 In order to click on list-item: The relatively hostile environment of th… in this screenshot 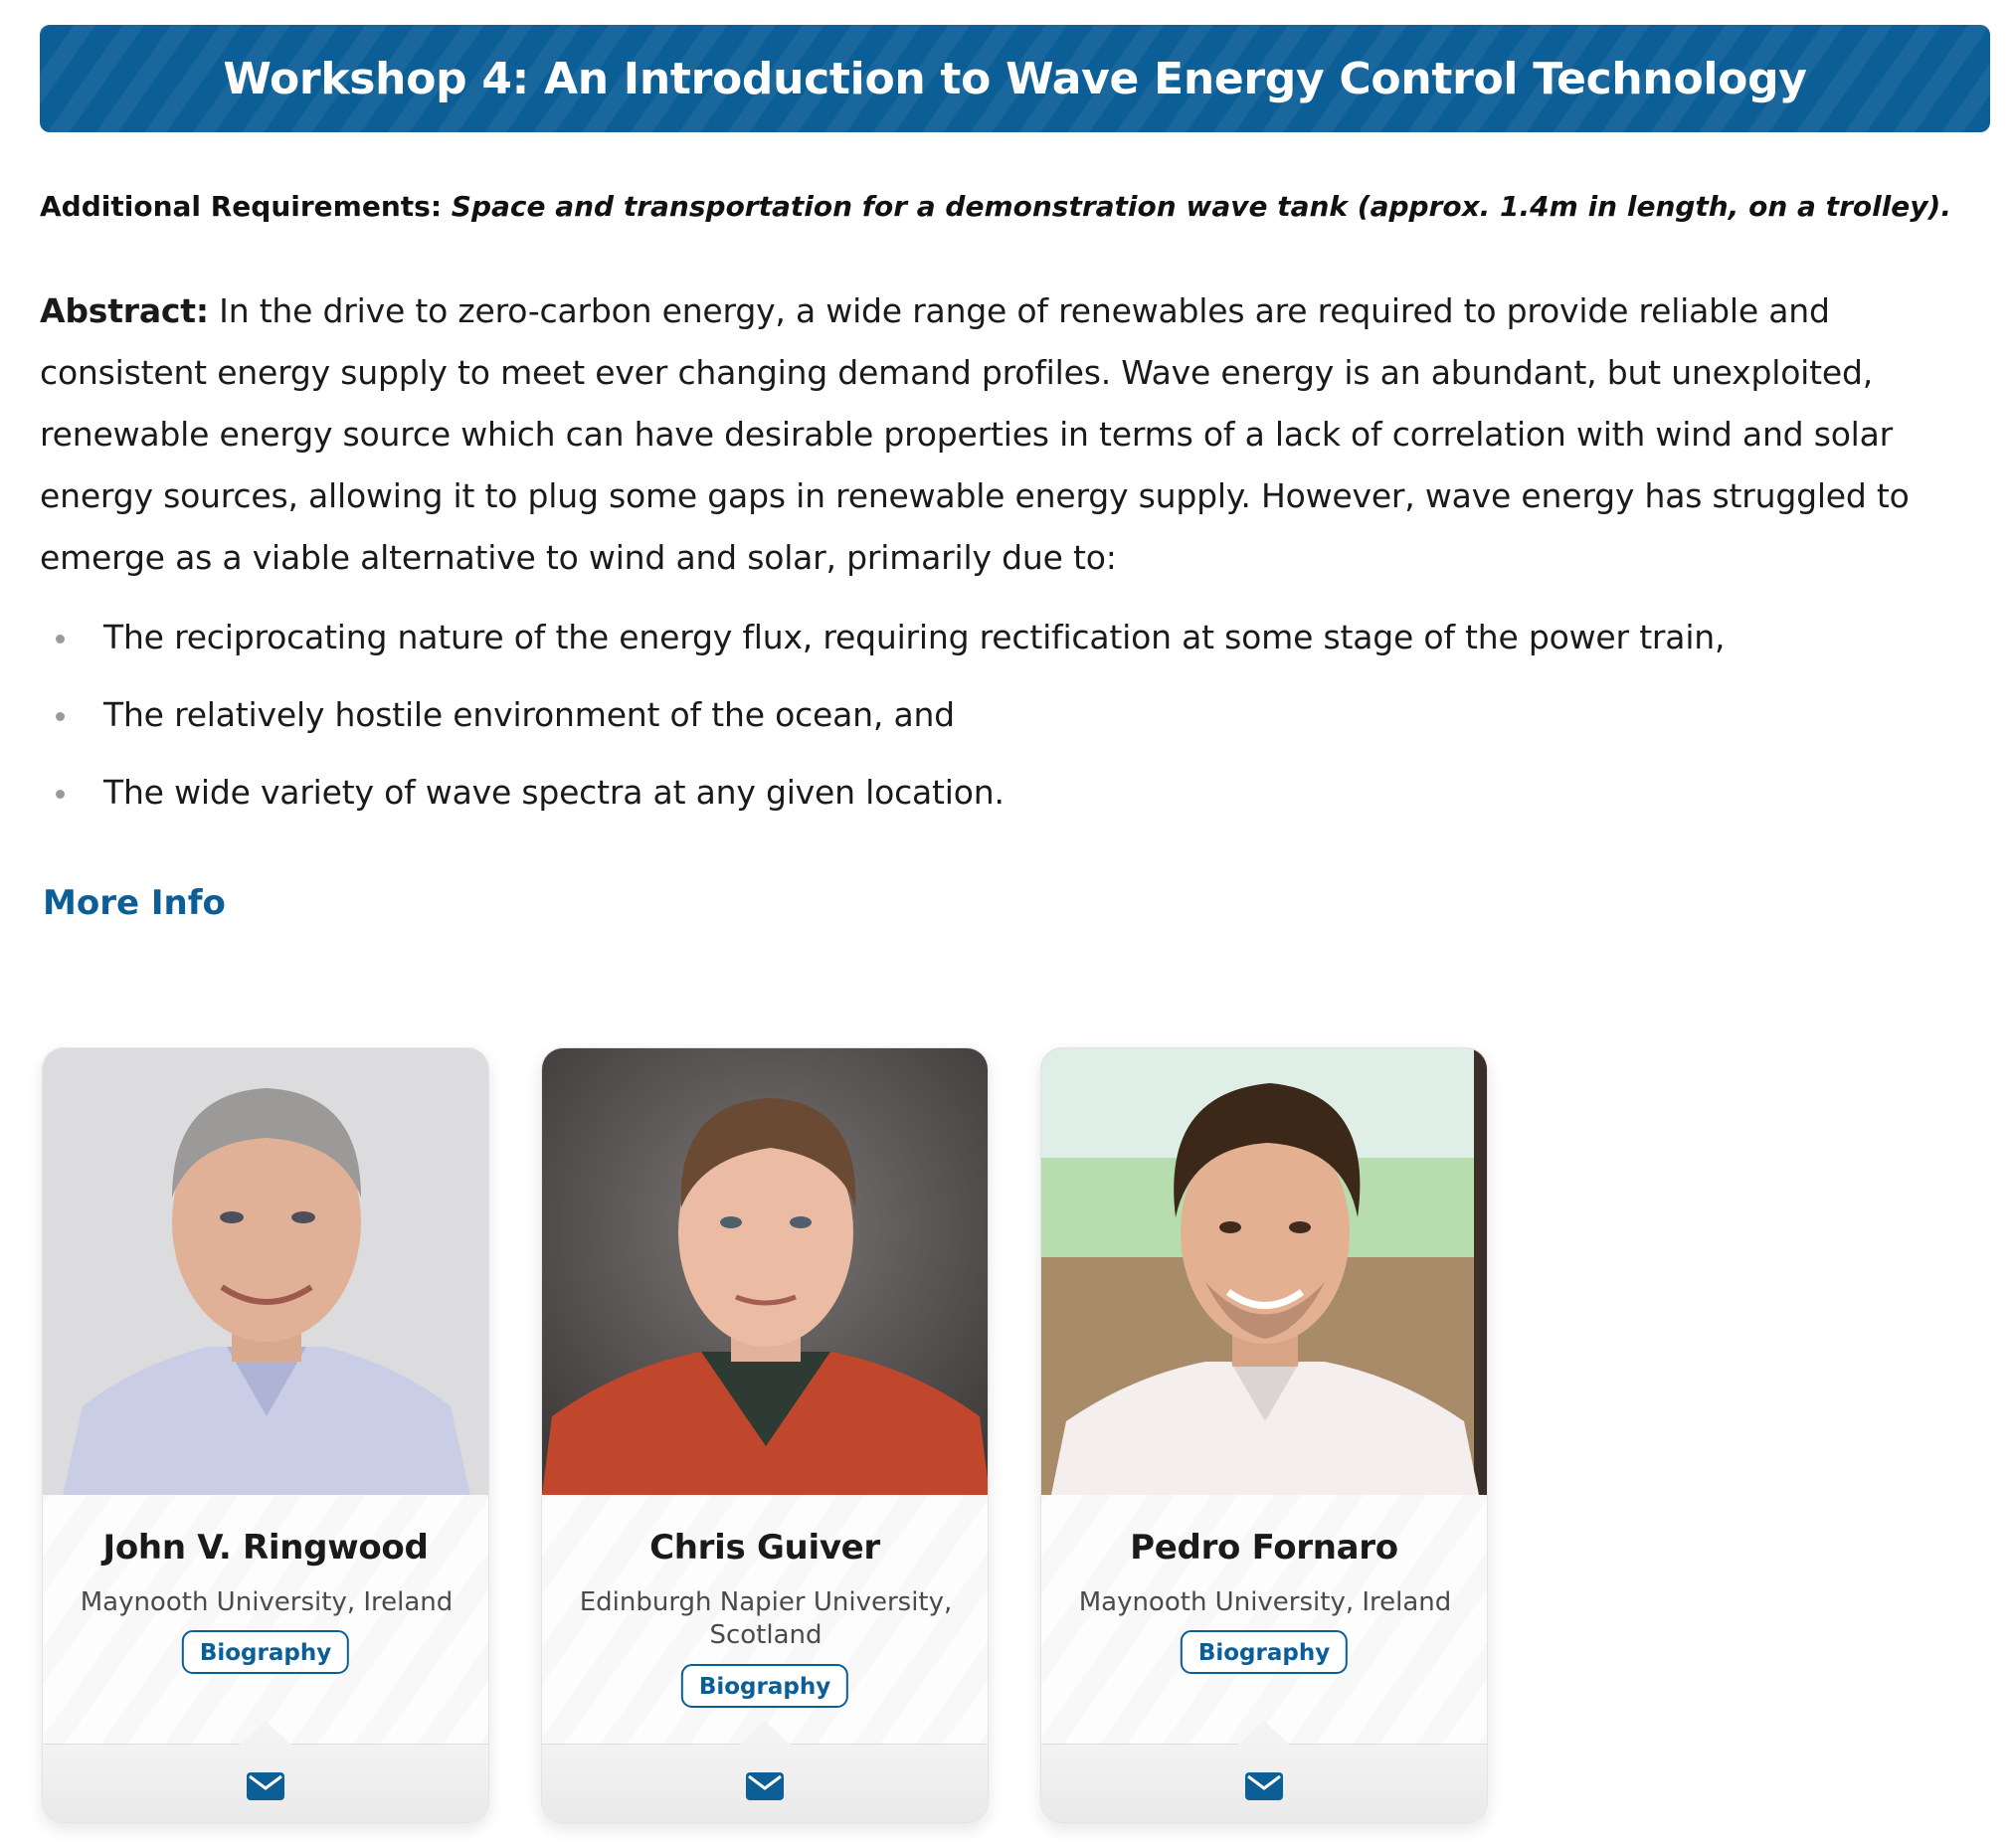, I will do `click(1004, 723)`.